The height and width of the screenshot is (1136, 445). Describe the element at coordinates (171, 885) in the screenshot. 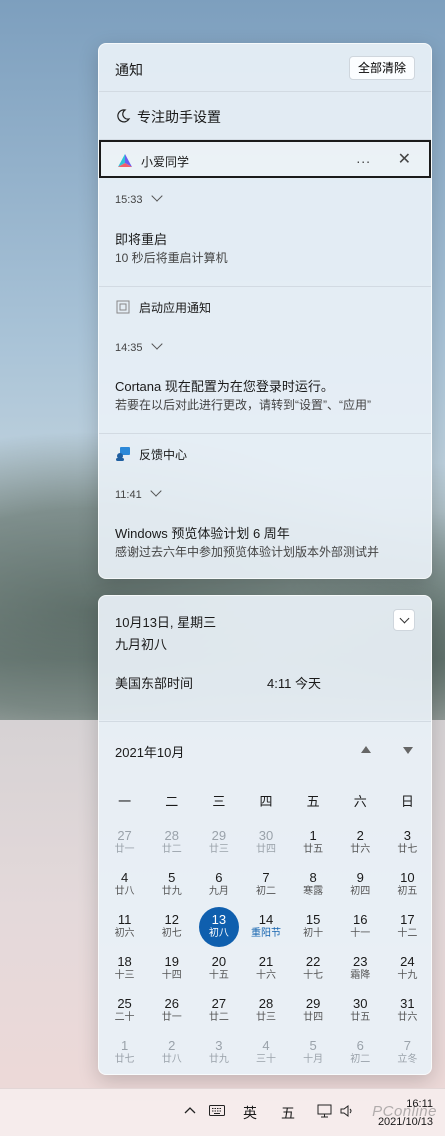

I see `calendar-day: 5 廿九` at that location.